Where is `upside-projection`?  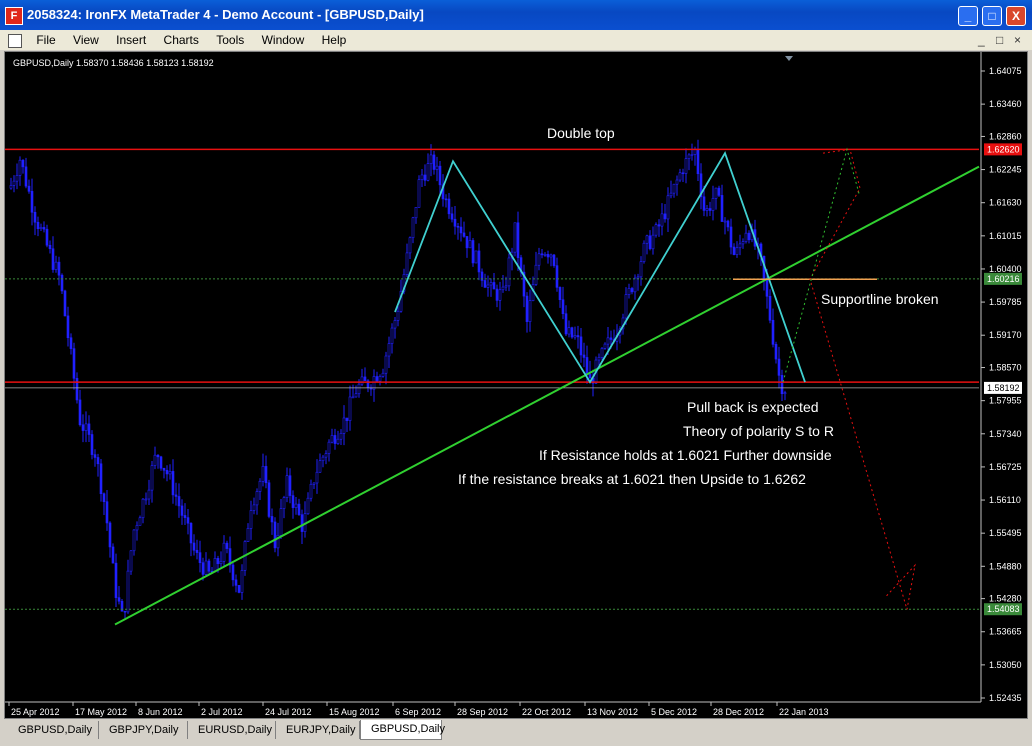 upside-projection is located at coordinates (821, 265).